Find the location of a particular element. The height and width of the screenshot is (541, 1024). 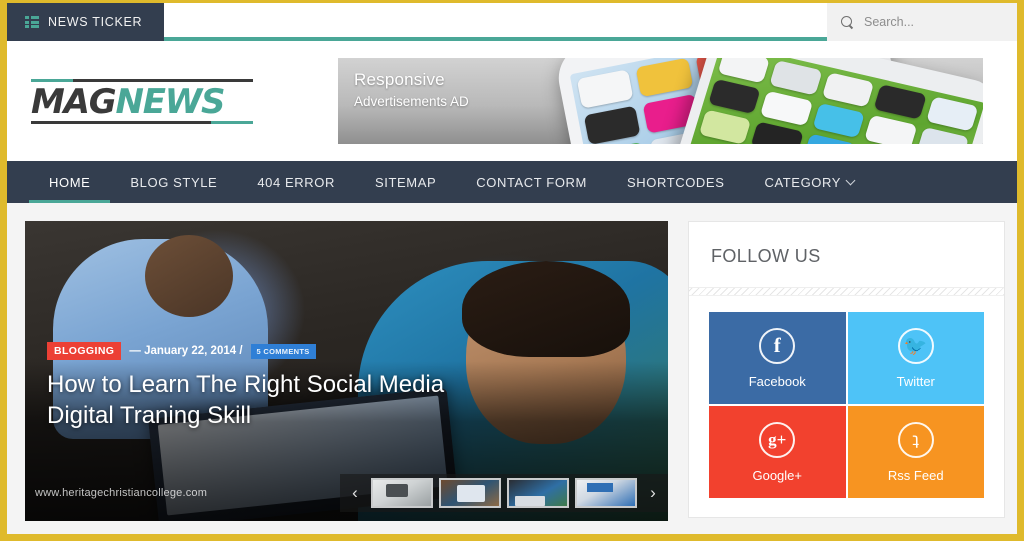

logo-news-text: NEWS is located at coordinates (170, 101).